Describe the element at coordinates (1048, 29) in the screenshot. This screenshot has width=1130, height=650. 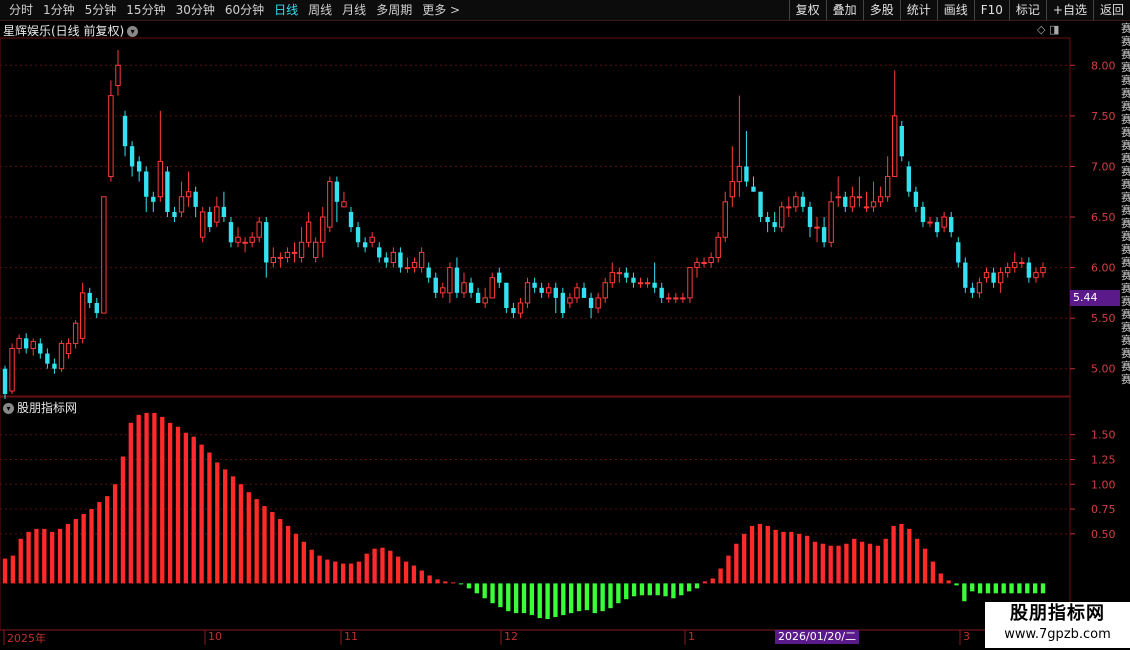
I see `chart-corner-controls: ◇ ◨` at that location.